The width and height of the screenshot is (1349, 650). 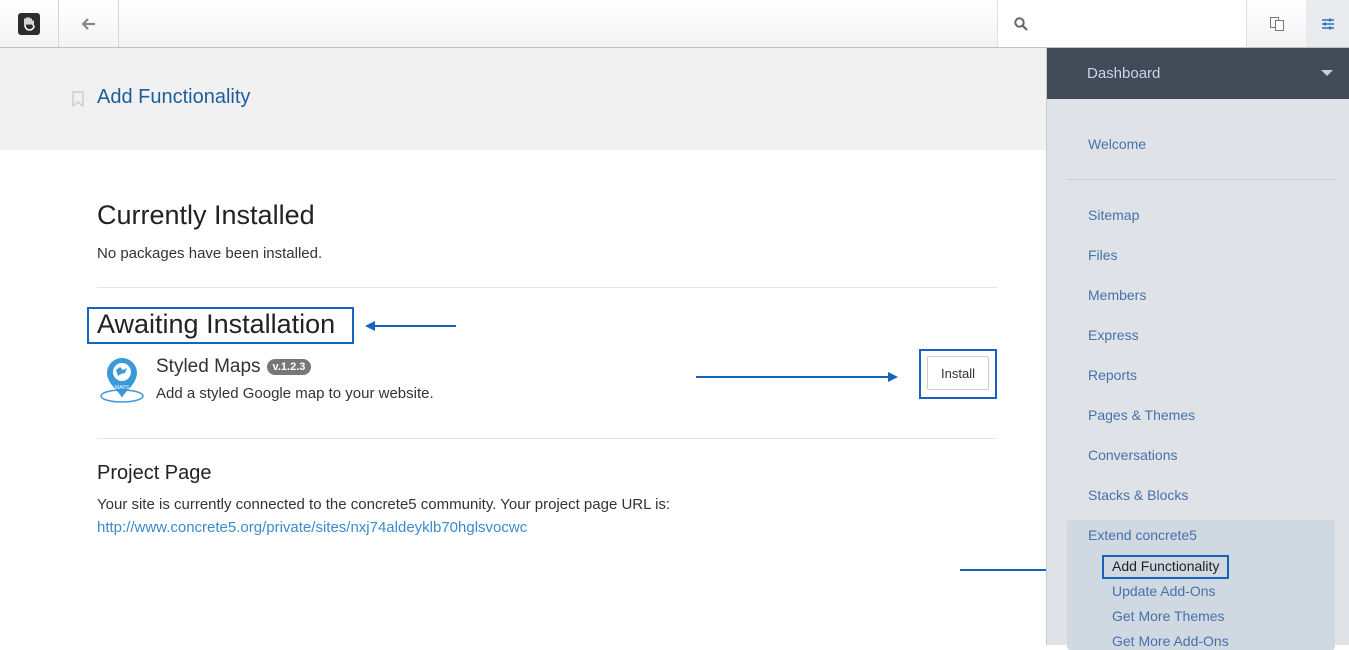 I want to click on package-title: Styled Maps, so click(x=208, y=366).